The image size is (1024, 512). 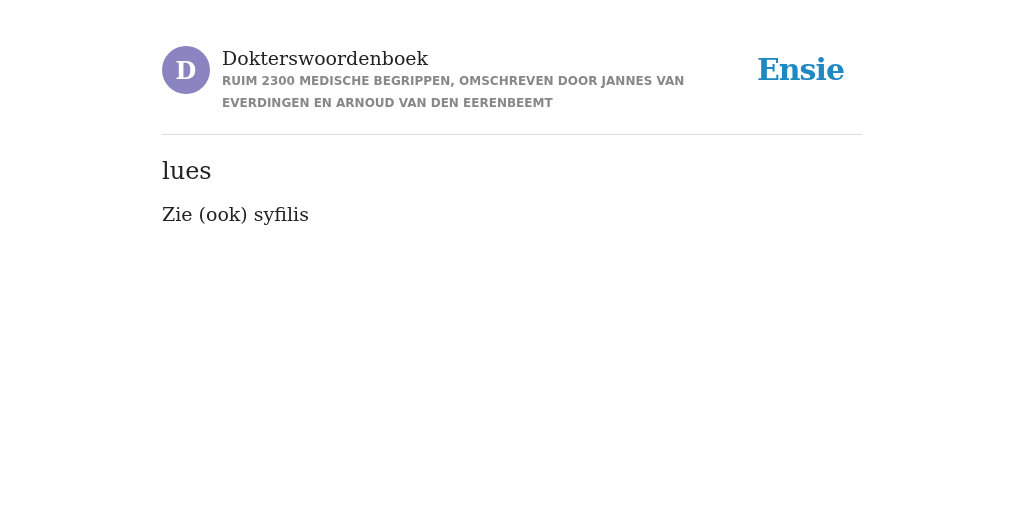 I want to click on dictionary-title: Dokterswoordenboek, so click(x=326, y=58).